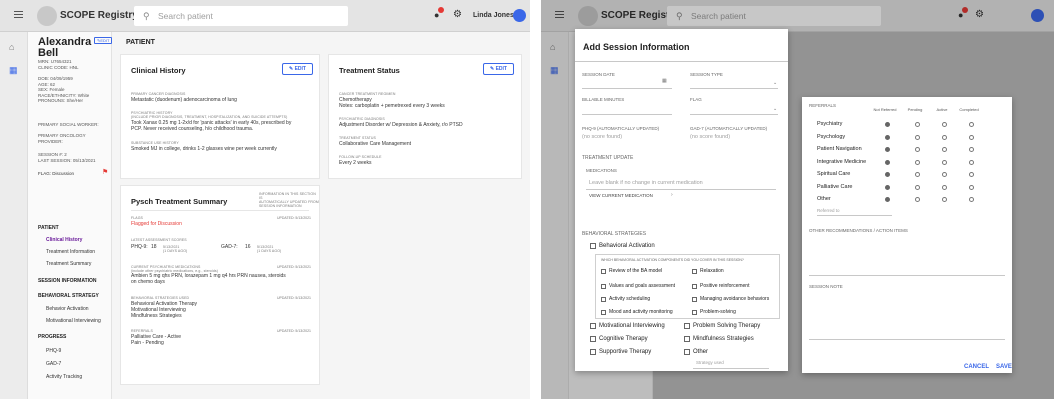  Describe the element at coordinates (720, 286) in the screenshot. I see `ba-reinforcement-checkbox: Positive reinforcement` at that location.